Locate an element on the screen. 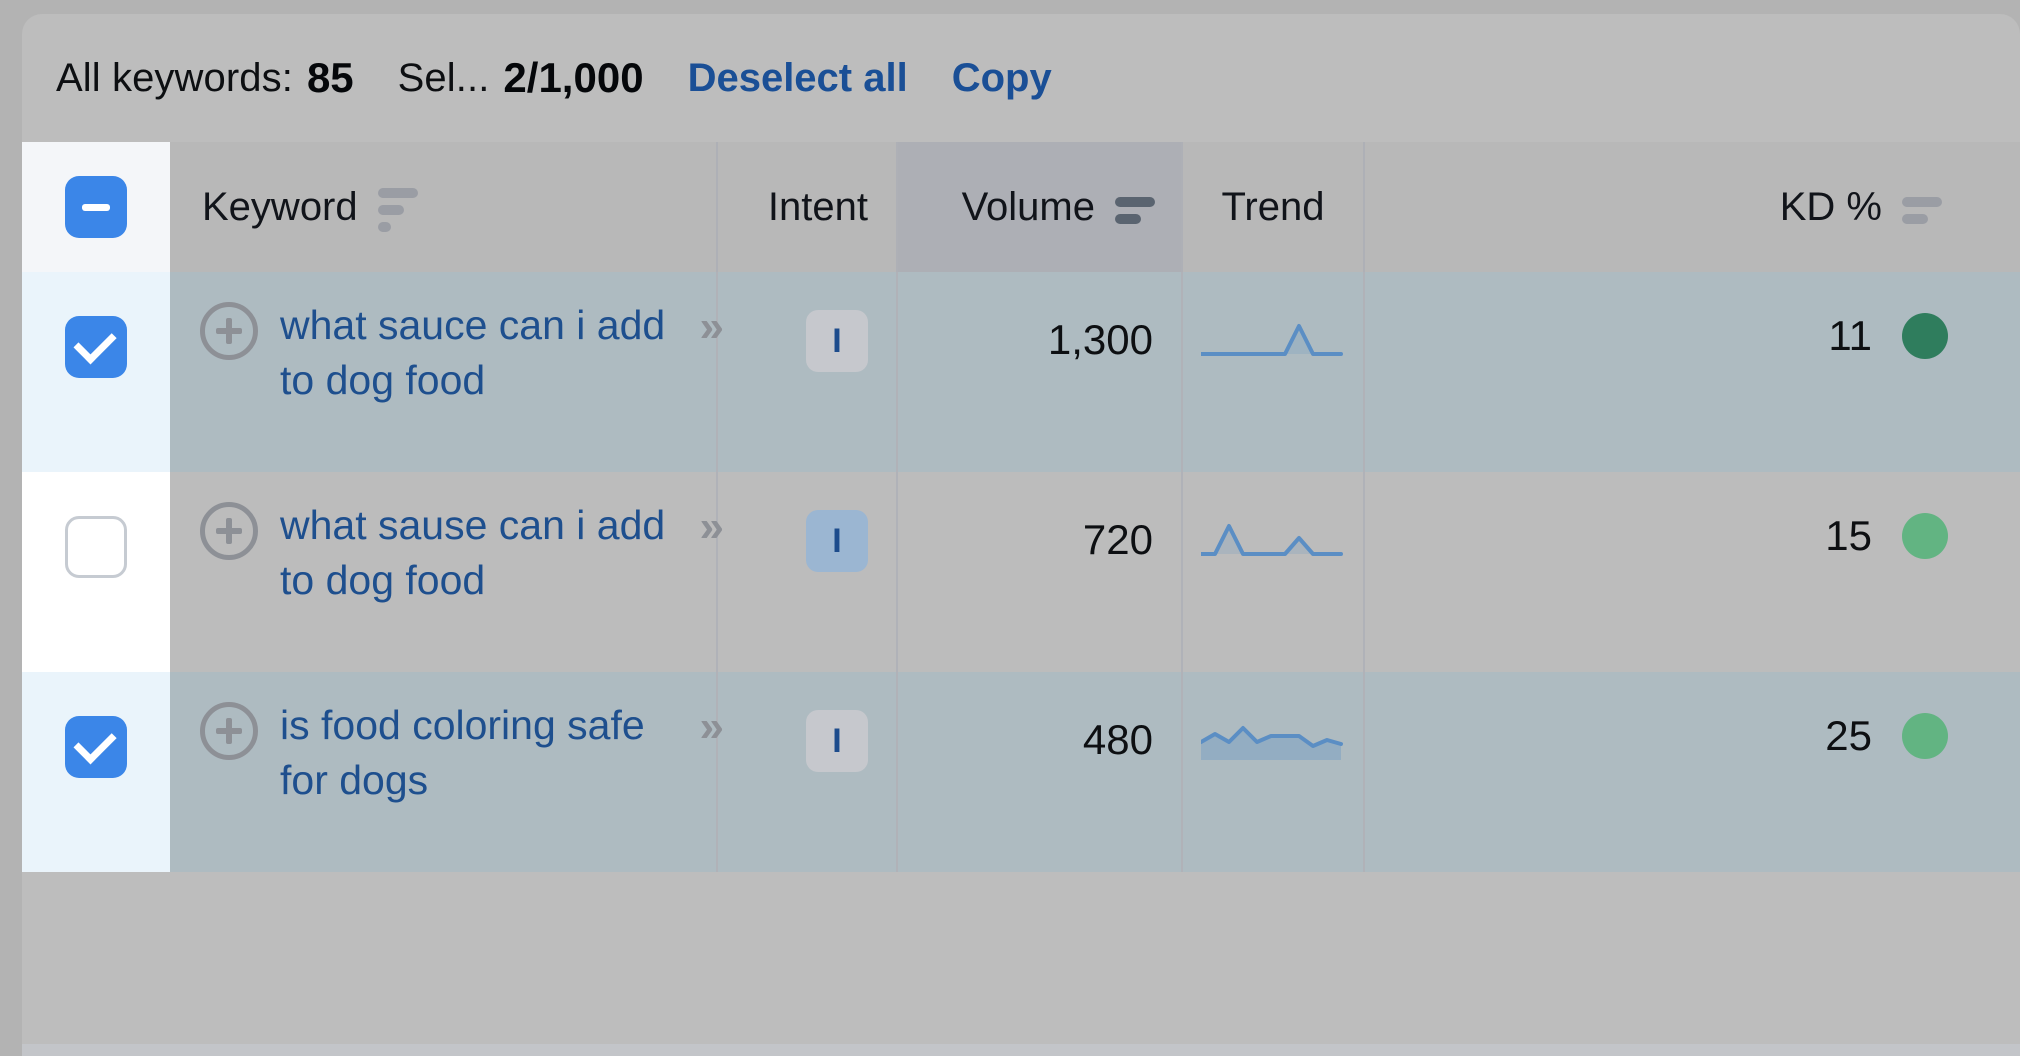  row-volume-cell: 480 is located at coordinates (1040, 772).